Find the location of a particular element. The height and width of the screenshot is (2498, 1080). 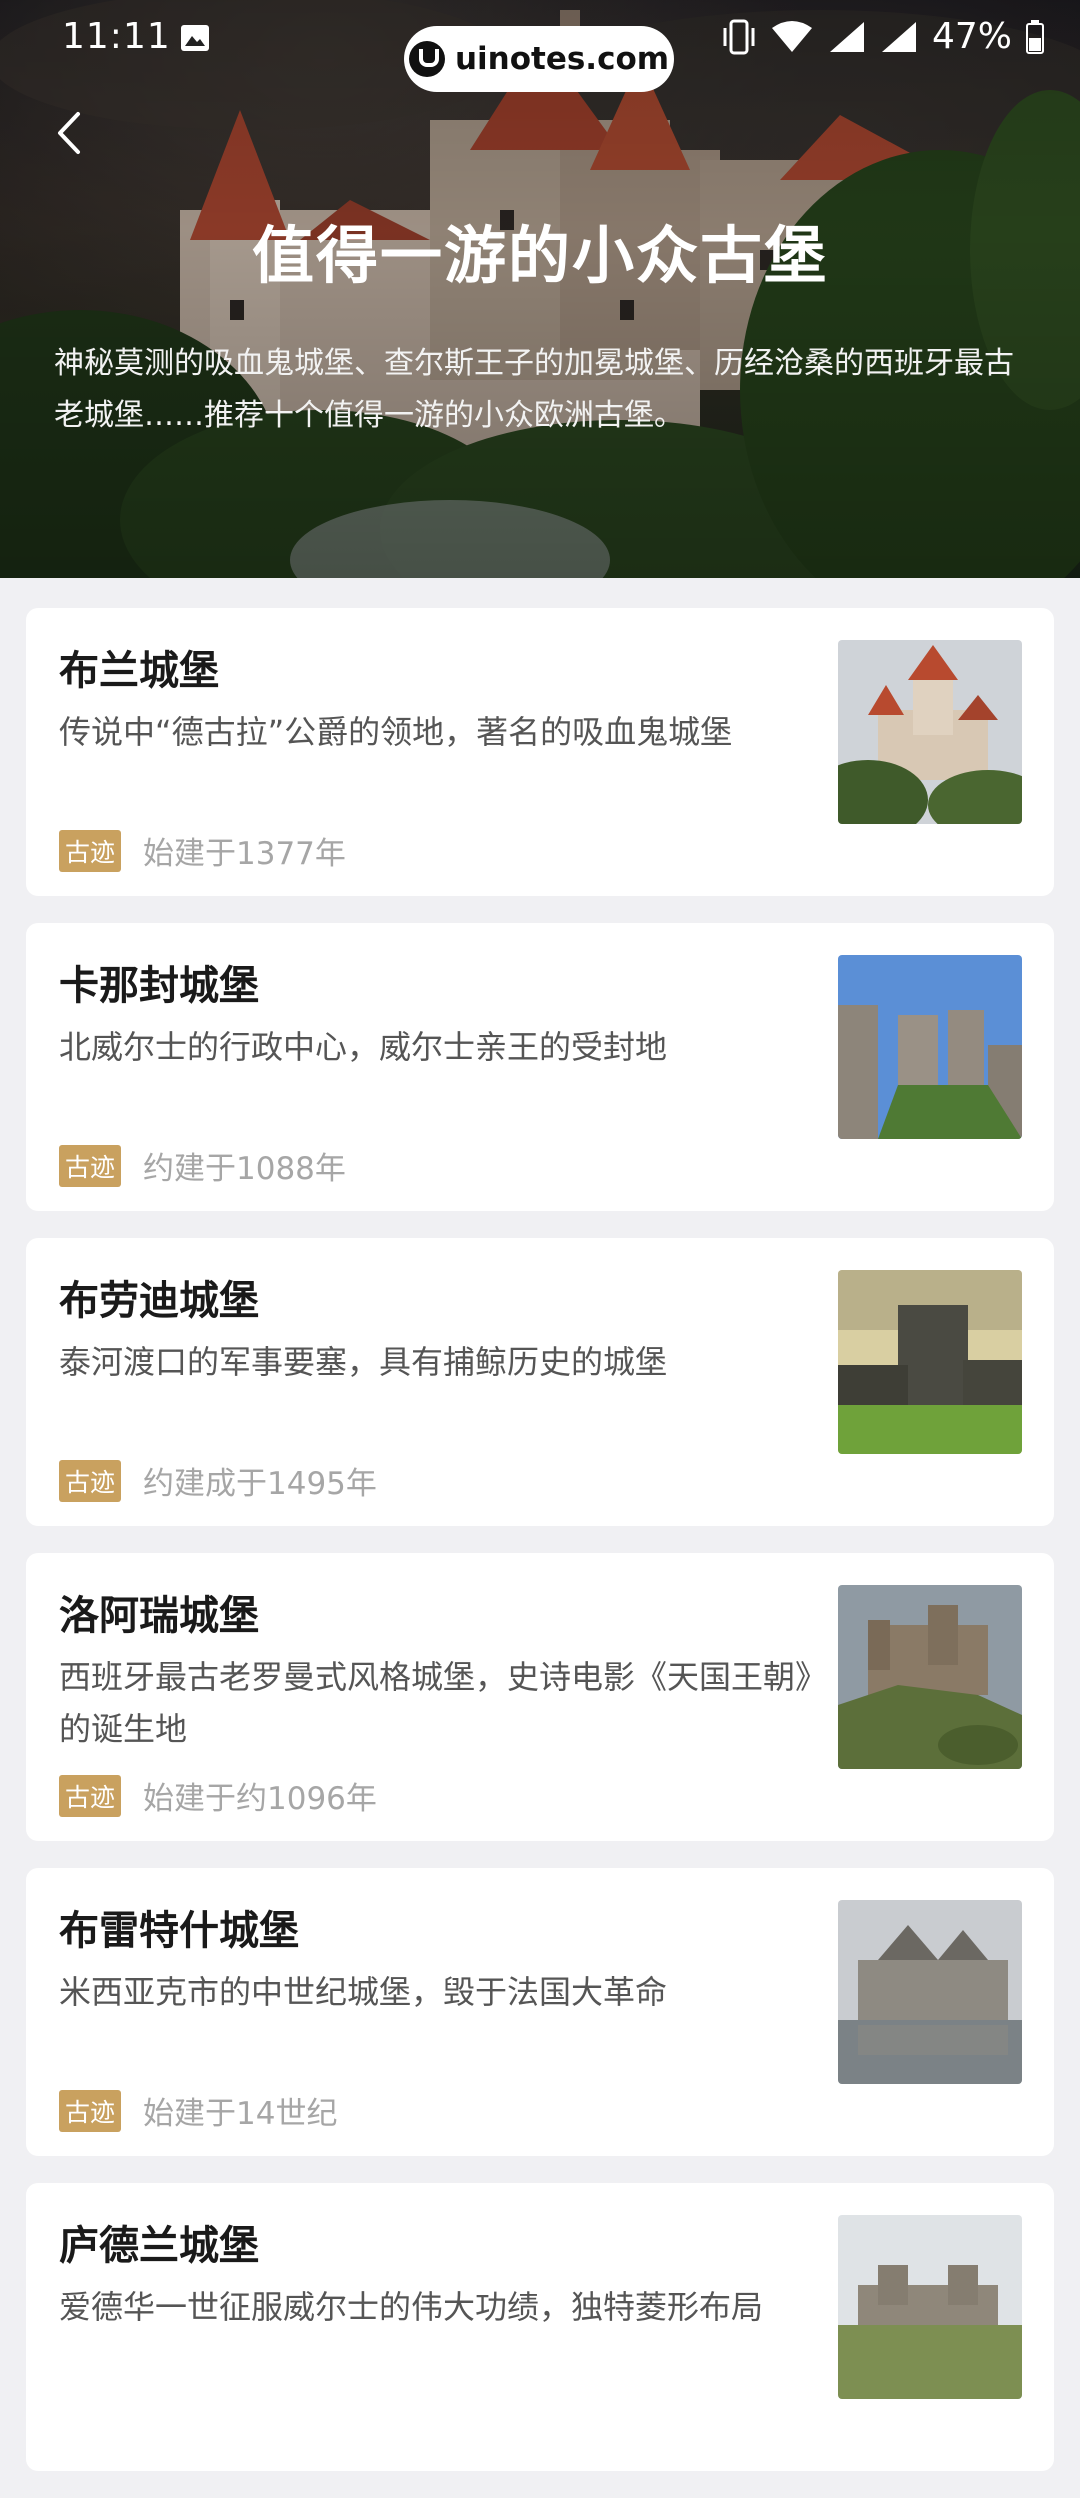

castle-name: 庐德兰城堡 is located at coordinates (159, 2246).